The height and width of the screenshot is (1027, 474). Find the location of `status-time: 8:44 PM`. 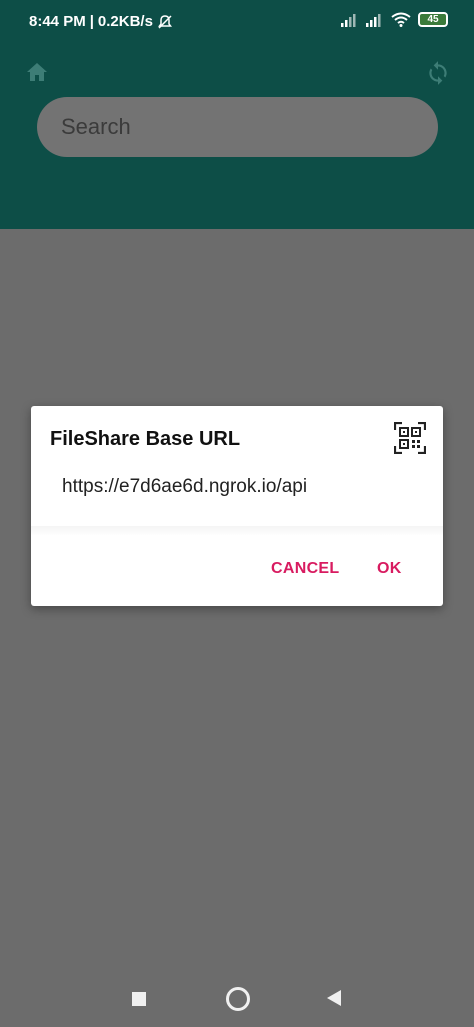

status-time: 8:44 PM is located at coordinates (57, 21).